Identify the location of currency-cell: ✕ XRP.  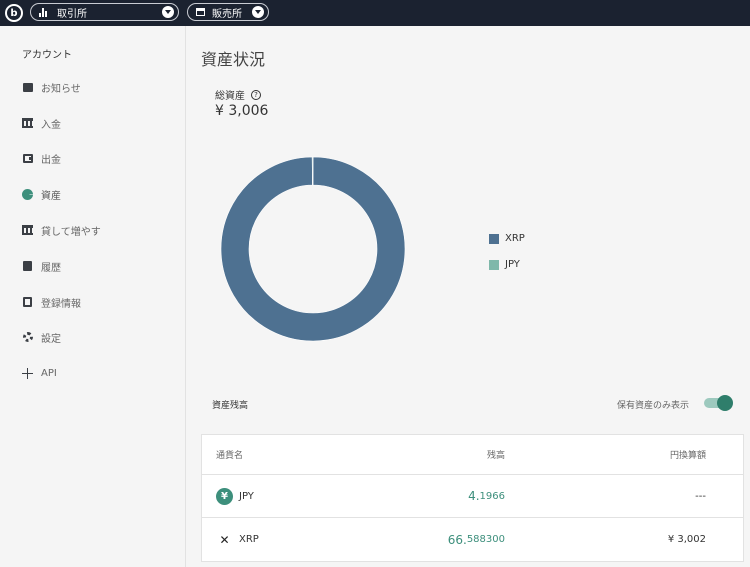
(237, 539).